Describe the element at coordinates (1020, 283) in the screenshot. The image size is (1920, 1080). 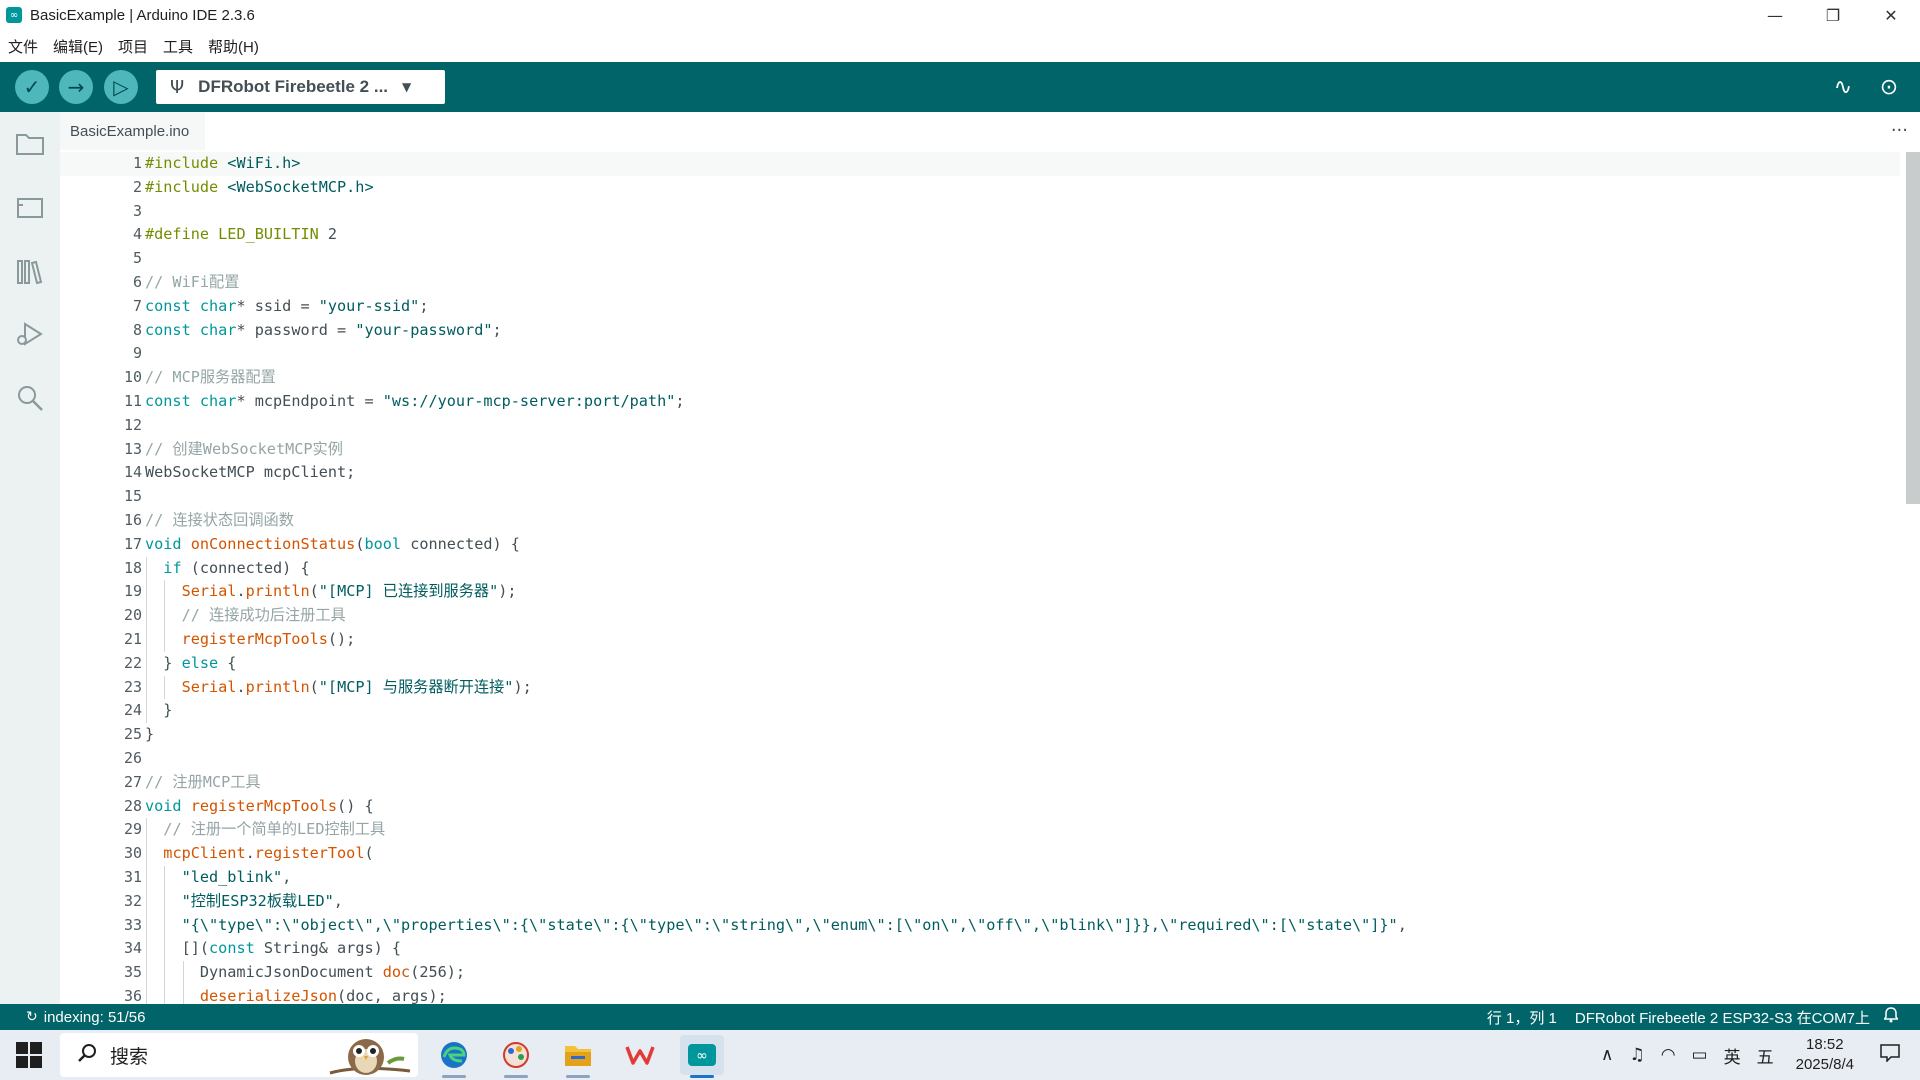
I see `code-line: // WiFi配置` at that location.